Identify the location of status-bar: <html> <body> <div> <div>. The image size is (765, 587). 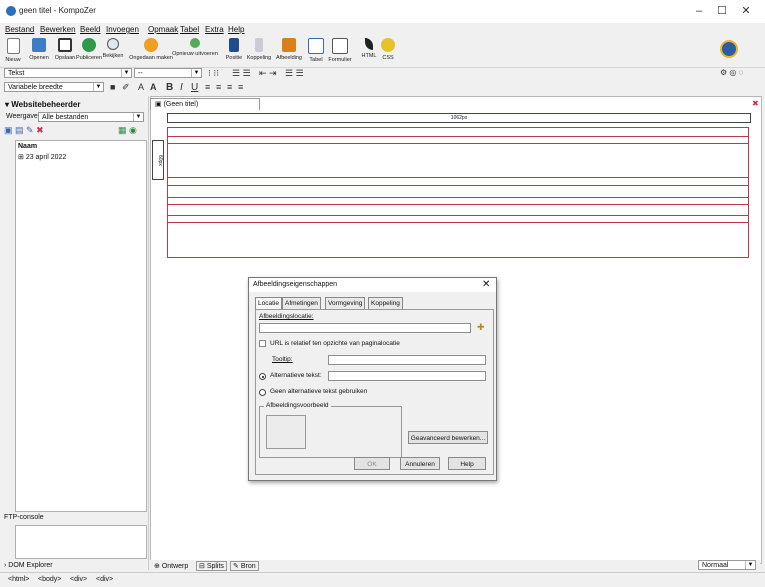
(382, 579).